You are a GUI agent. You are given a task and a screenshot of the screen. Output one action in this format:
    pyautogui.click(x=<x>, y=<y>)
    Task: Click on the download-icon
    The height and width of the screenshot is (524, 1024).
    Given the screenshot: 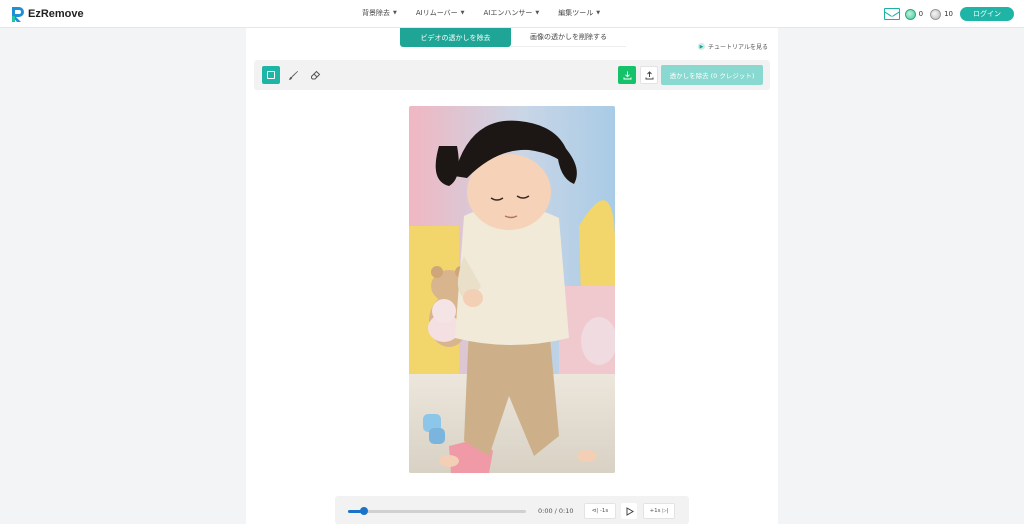 What is the action you would take?
    pyautogui.click(x=627, y=75)
    